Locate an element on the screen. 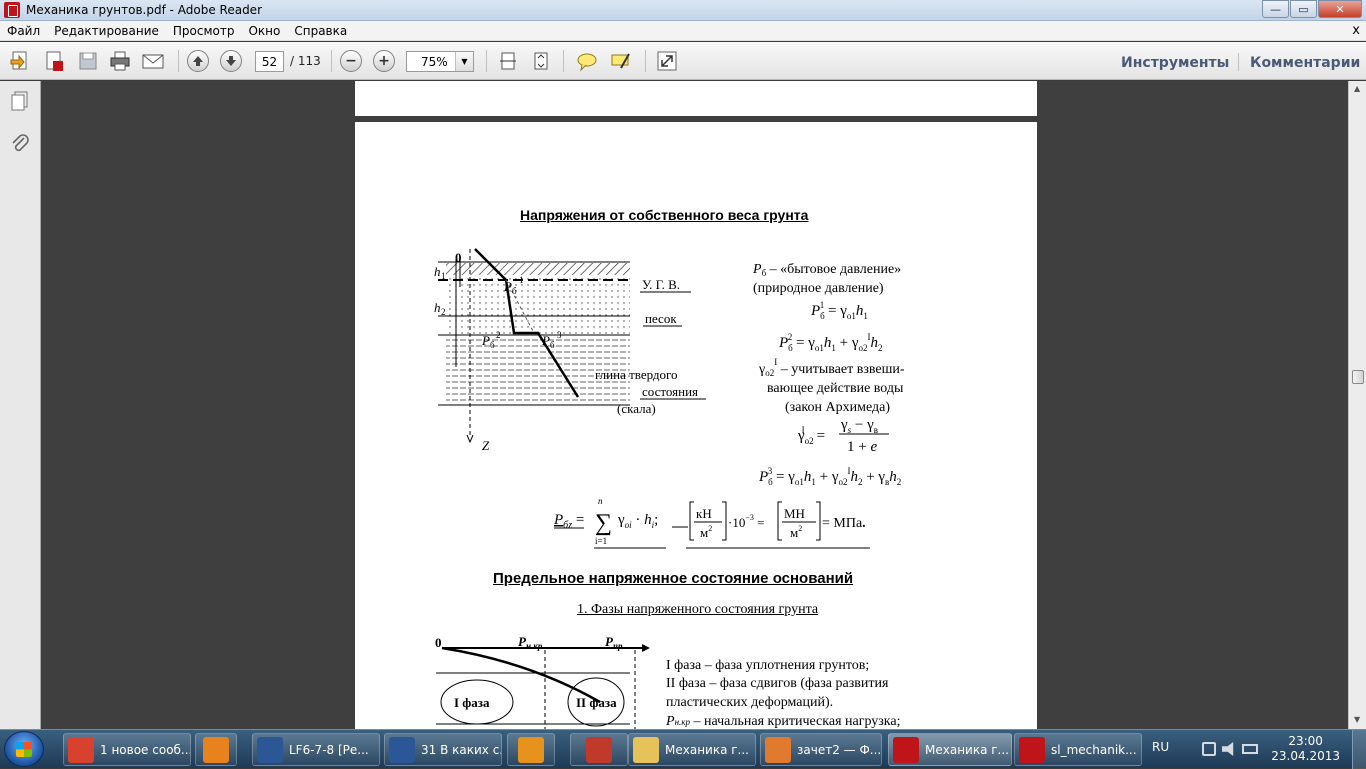  edit-pdf-button is located at coordinates (54, 61).